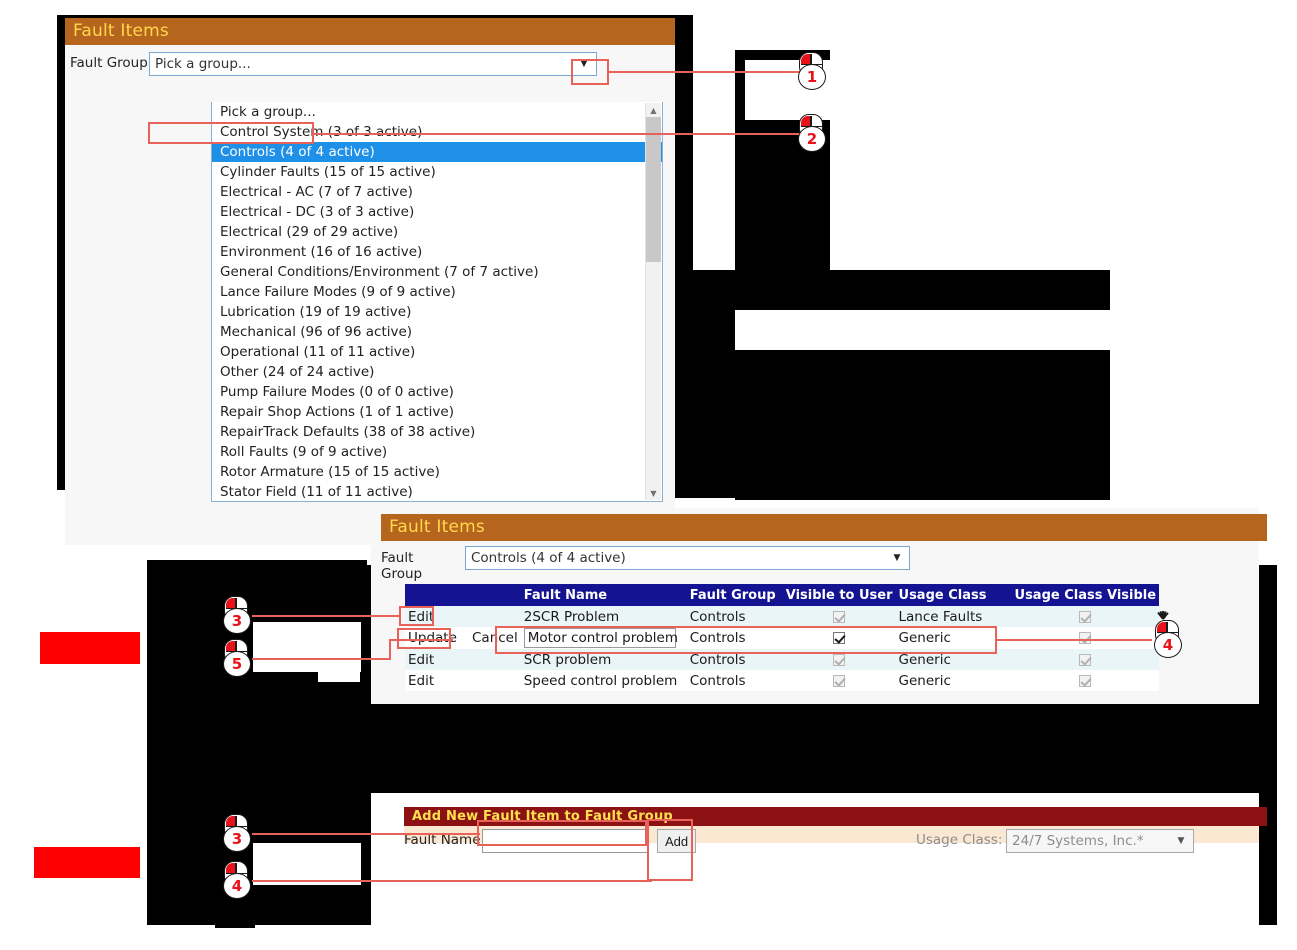 The width and height of the screenshot is (1297, 950). What do you see at coordinates (437, 172) in the screenshot?
I see `fault-group-option: Cylinder Faults (15 of 15 active)` at bounding box center [437, 172].